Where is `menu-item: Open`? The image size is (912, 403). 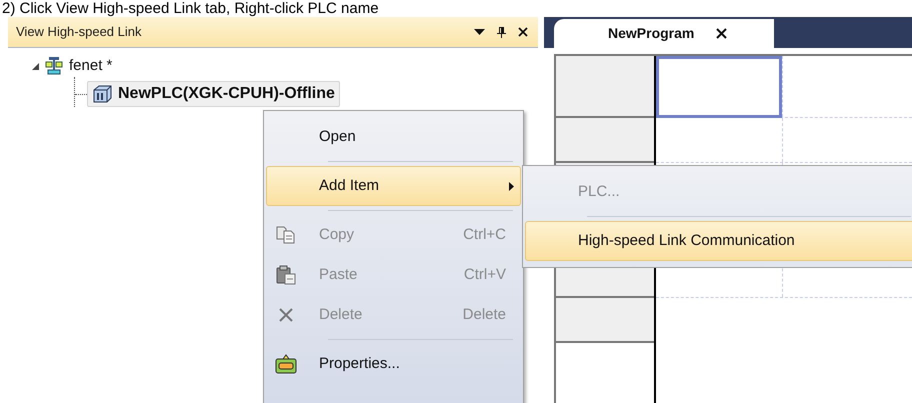
menu-item: Open is located at coordinates (393, 137).